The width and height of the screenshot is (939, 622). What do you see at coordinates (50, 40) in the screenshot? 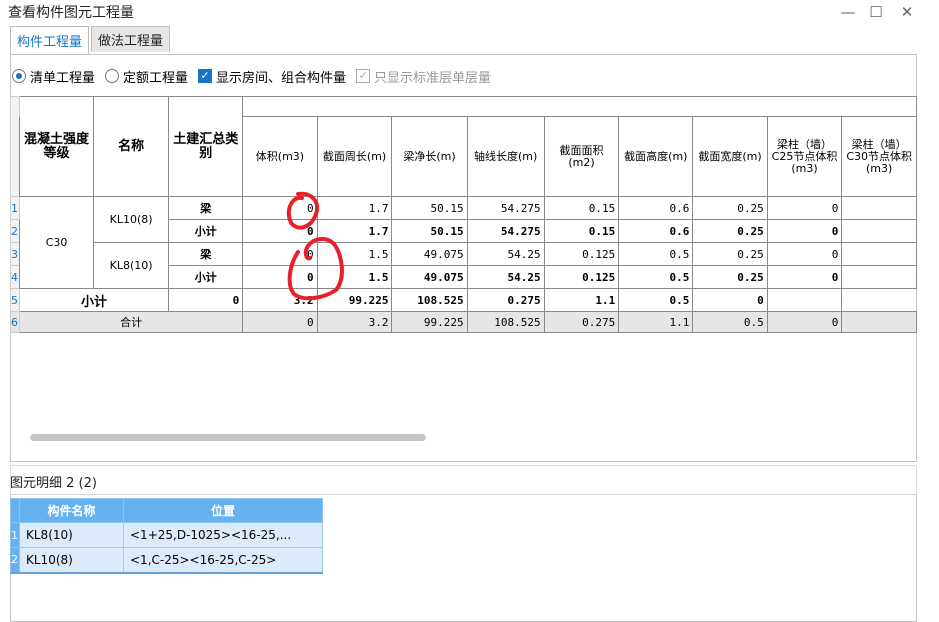
I see `tab-component-quantity: 构件工程量` at bounding box center [50, 40].